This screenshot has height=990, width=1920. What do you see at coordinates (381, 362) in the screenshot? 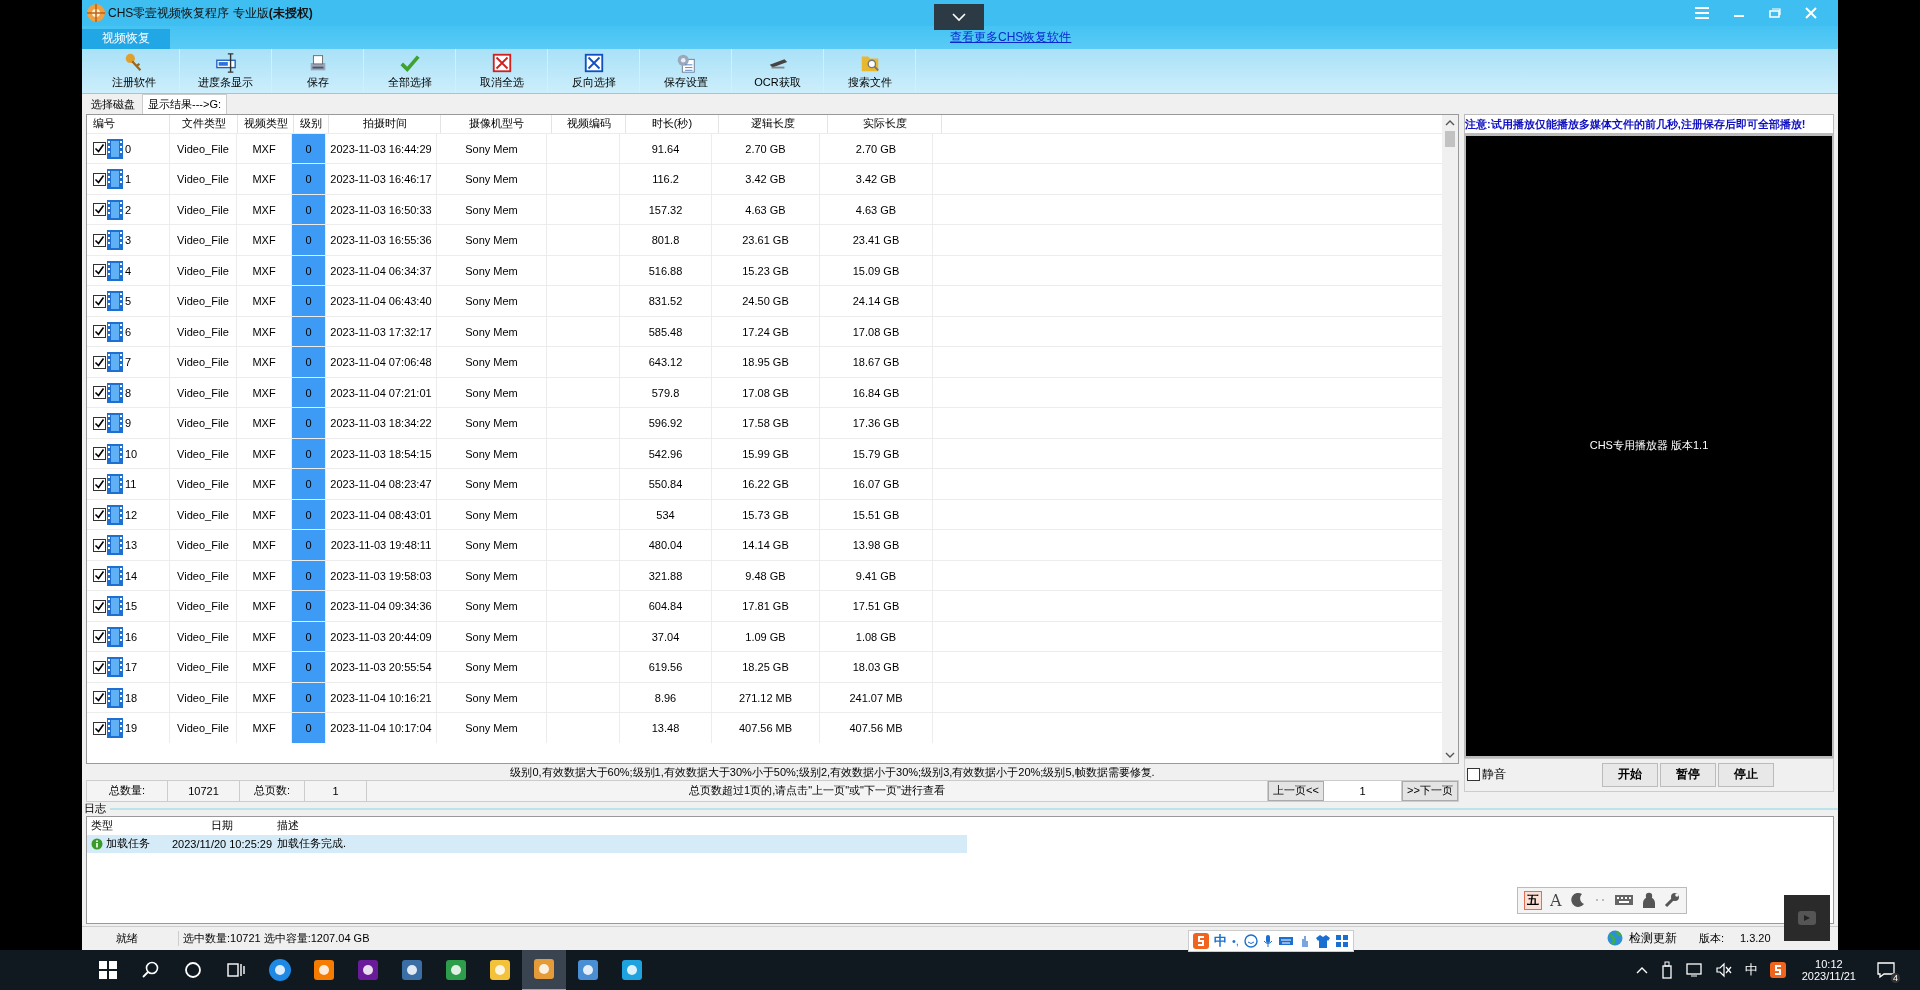
I see `time-cell: 2023-11-04 07:06:48` at bounding box center [381, 362].